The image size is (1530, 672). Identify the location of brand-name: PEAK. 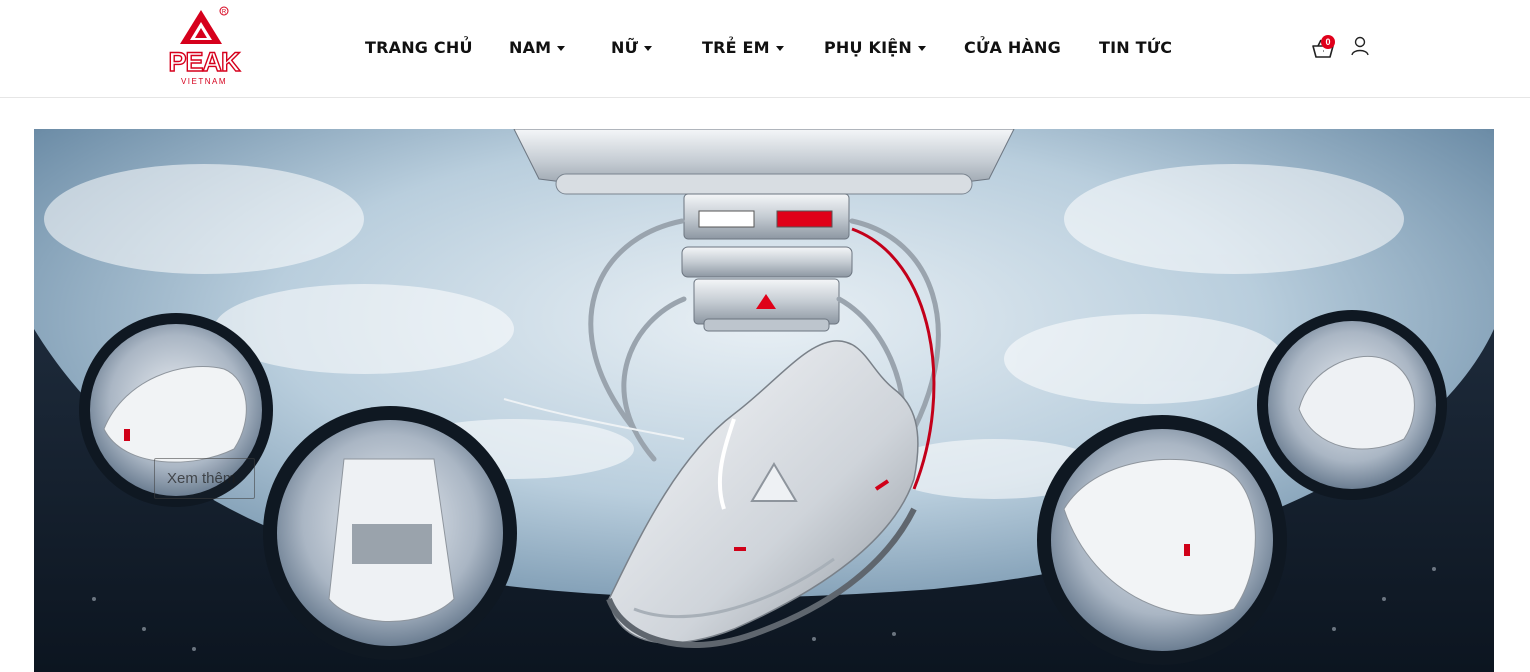
(204, 62).